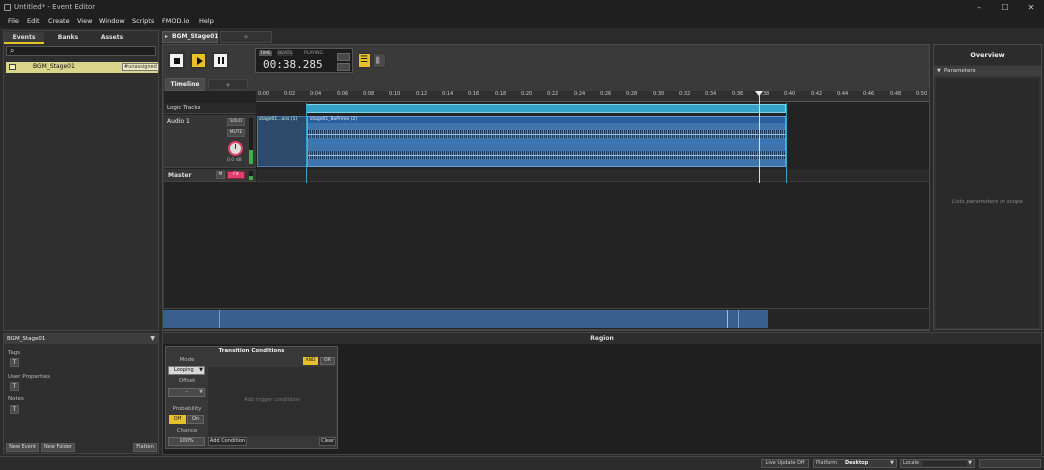 This screenshot has height=470, width=1044. I want to click on playhead, so click(759, 139).